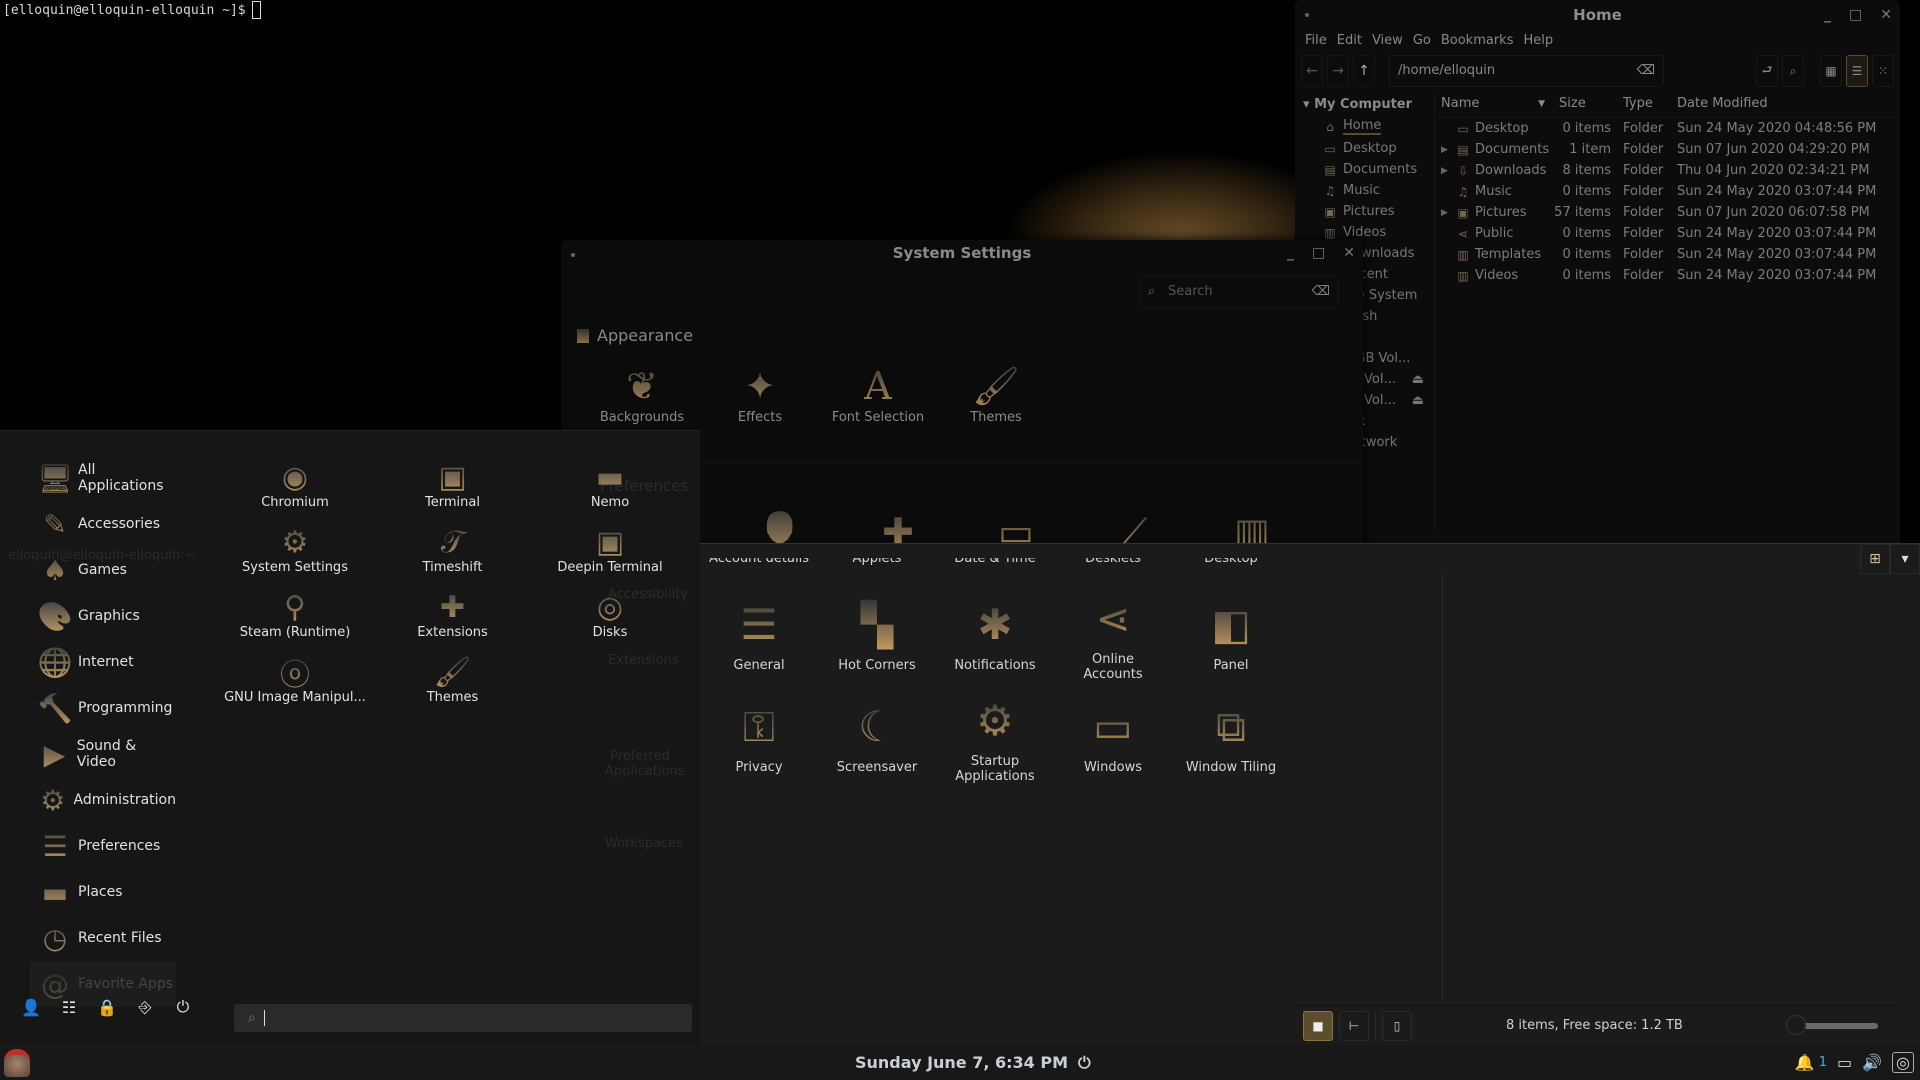  What do you see at coordinates (1538, 41) in the screenshot?
I see `menu-help: Help` at bounding box center [1538, 41].